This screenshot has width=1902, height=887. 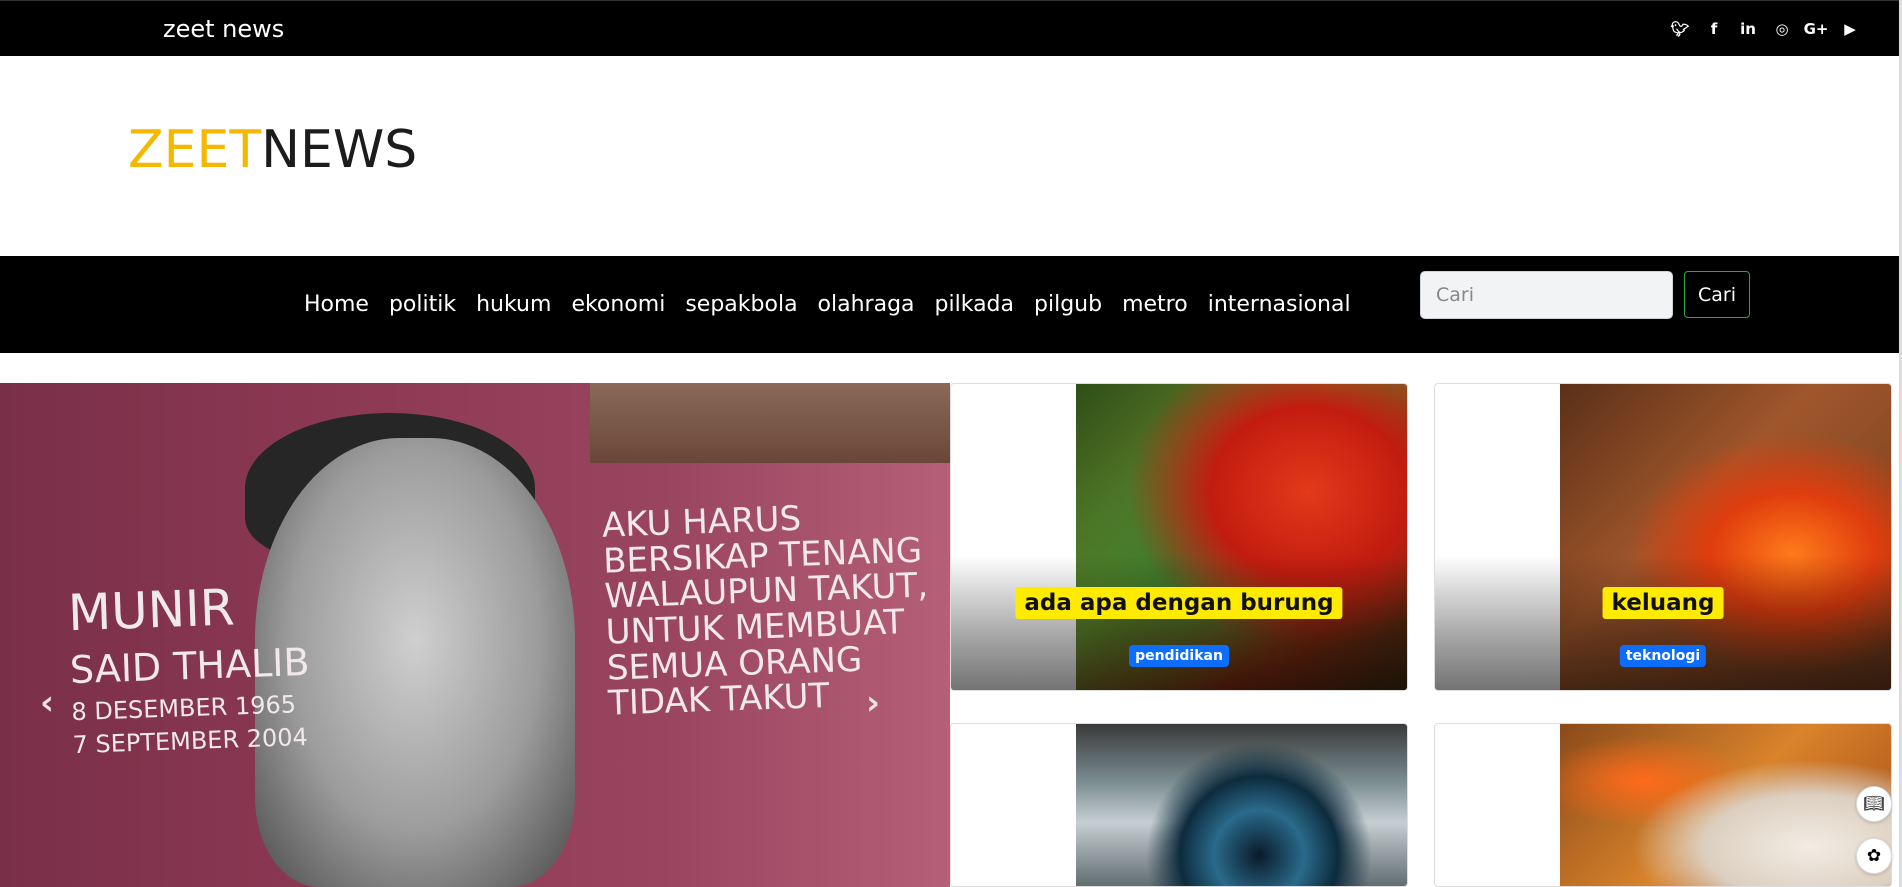 I want to click on nav-item-pilgub: pilgub, so click(x=1068, y=304).